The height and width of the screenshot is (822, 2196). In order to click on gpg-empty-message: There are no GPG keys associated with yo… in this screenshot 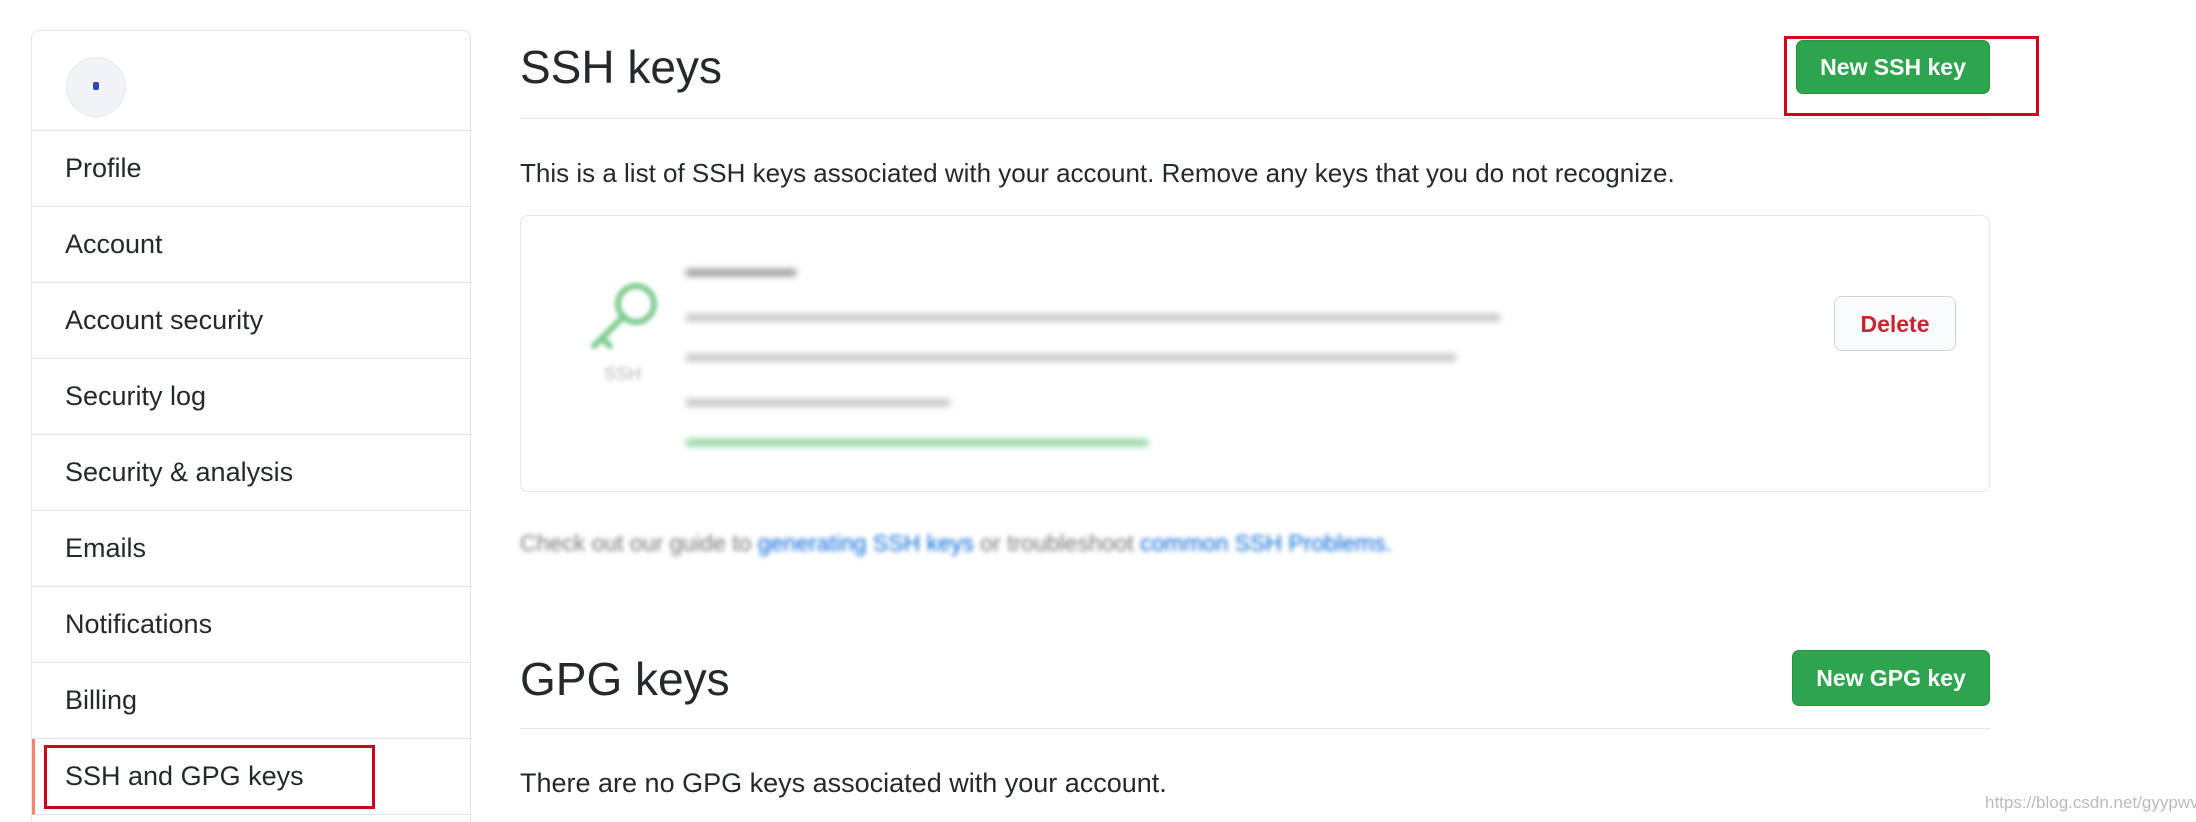, I will do `click(843, 783)`.